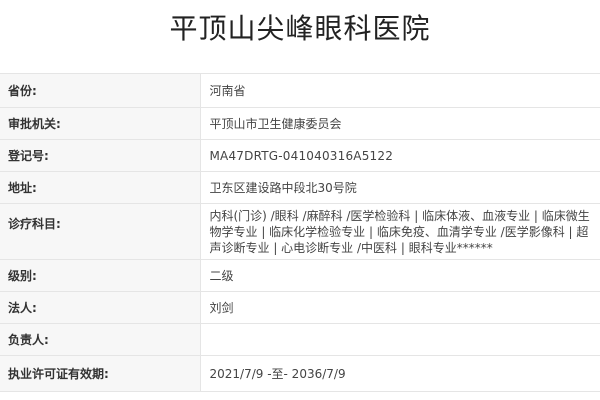 This screenshot has width=600, height=400. What do you see at coordinates (100, 373) in the screenshot?
I see `license-validity-label: 执业许可证有效期:` at bounding box center [100, 373].